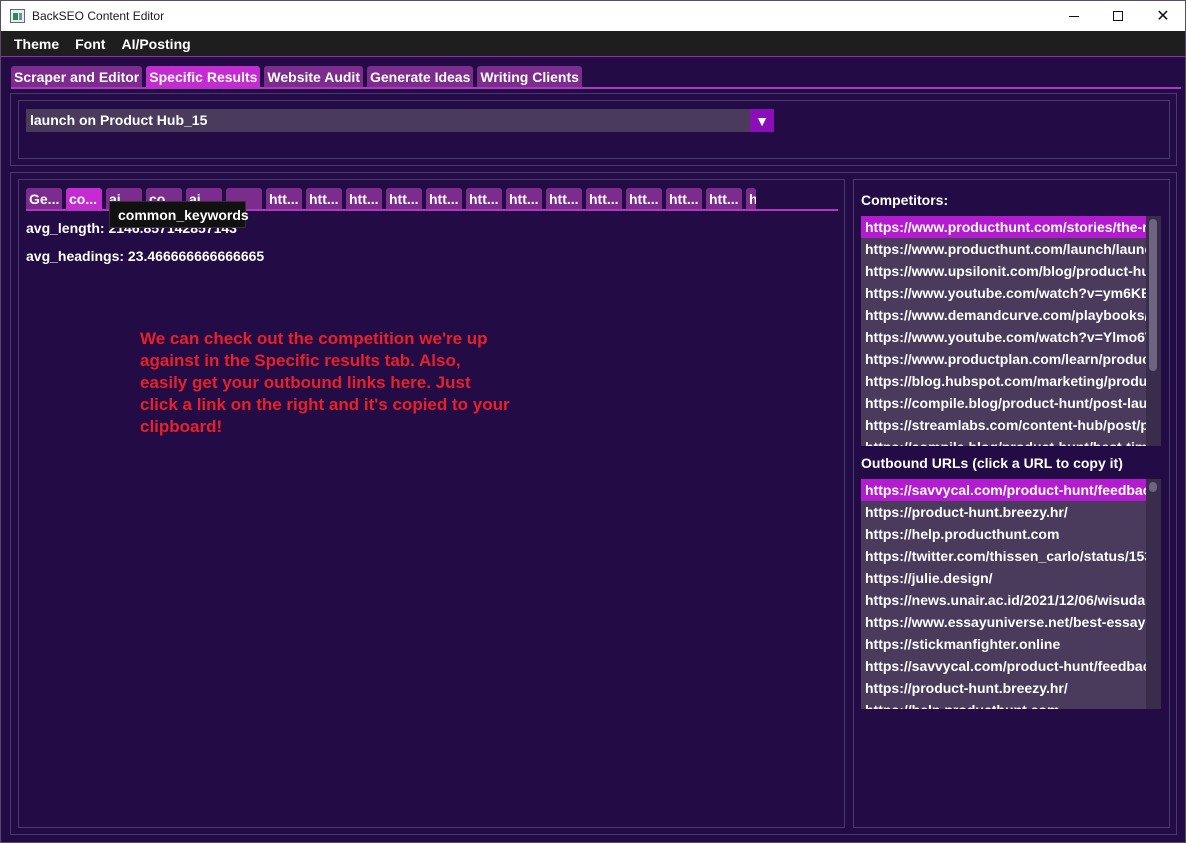  I want to click on close-icon: ✕, so click(1163, 16).